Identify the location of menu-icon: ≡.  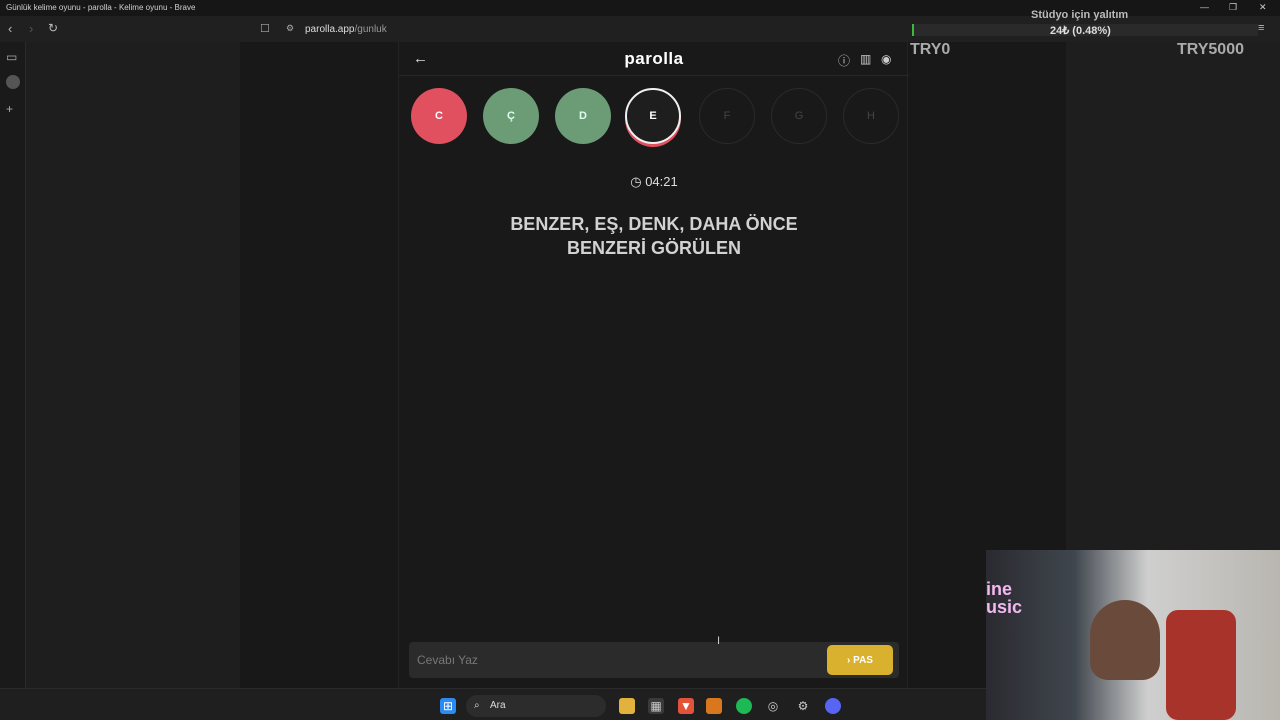
(1261, 28).